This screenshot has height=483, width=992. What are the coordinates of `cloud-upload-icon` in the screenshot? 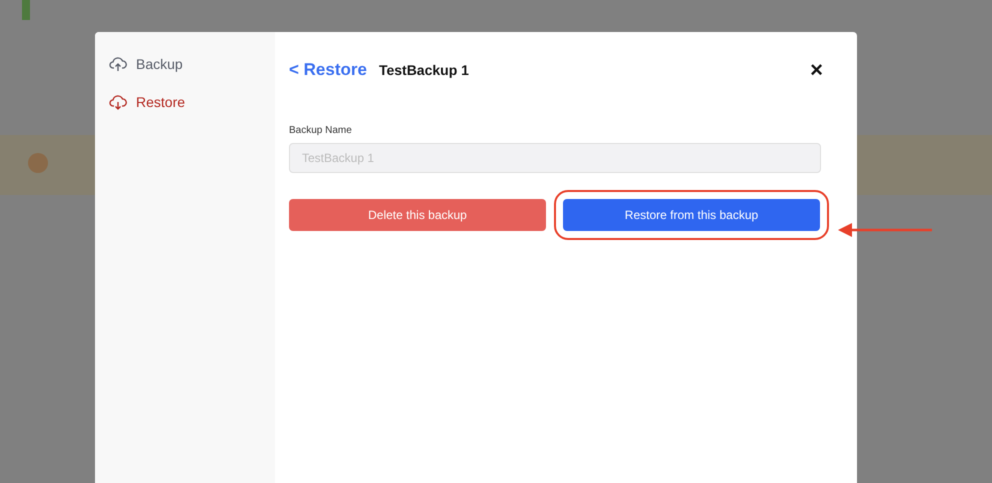 It's located at (118, 64).